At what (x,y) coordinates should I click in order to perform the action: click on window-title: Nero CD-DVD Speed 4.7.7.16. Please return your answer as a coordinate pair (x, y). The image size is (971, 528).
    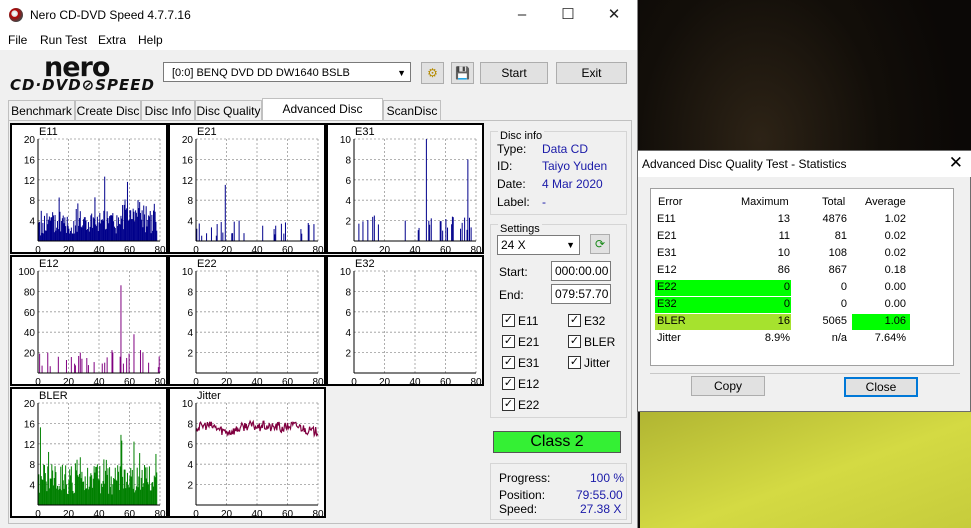
    Looking at the image, I should click on (110, 15).